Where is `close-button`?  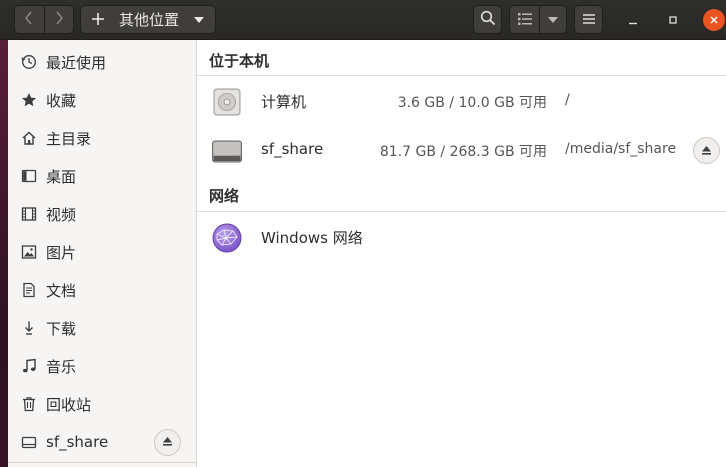 close-button is located at coordinates (714, 20).